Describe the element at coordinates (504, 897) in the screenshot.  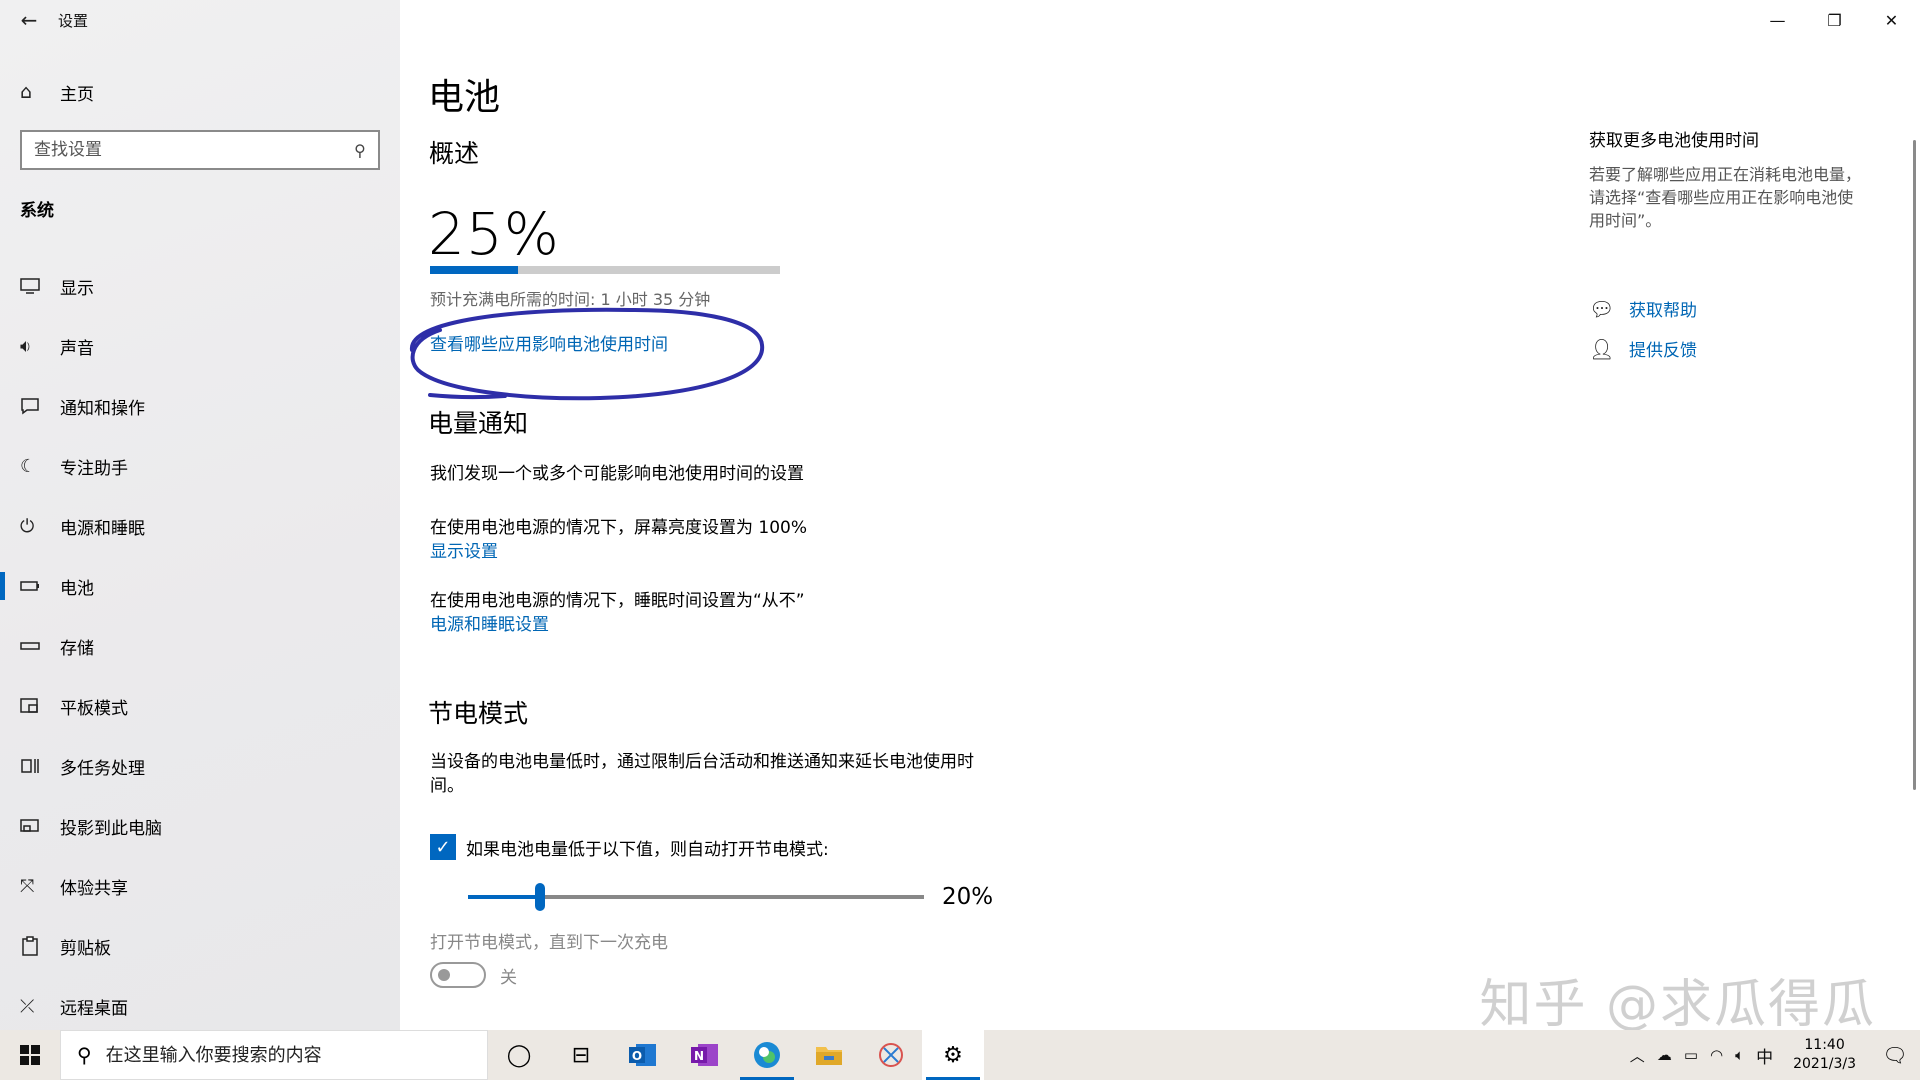
I see `slider-filled-track` at that location.